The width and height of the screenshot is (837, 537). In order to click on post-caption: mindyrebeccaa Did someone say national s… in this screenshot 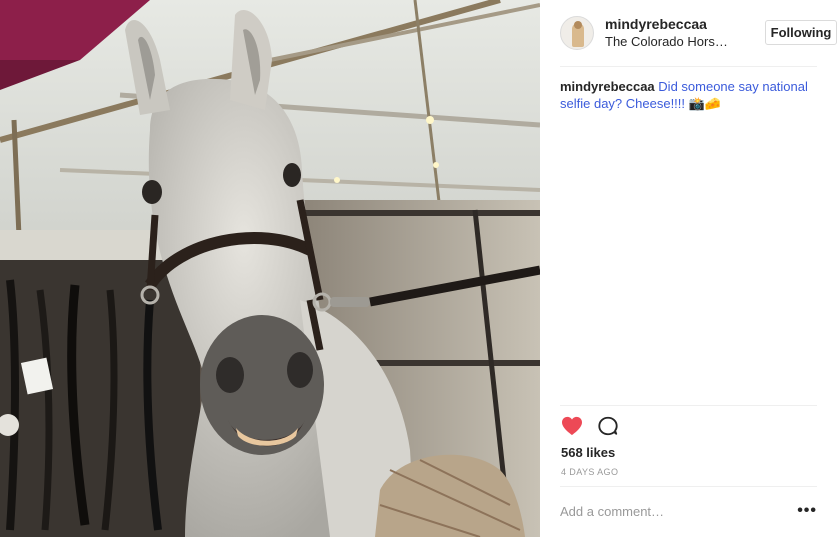, I will do `click(688, 95)`.